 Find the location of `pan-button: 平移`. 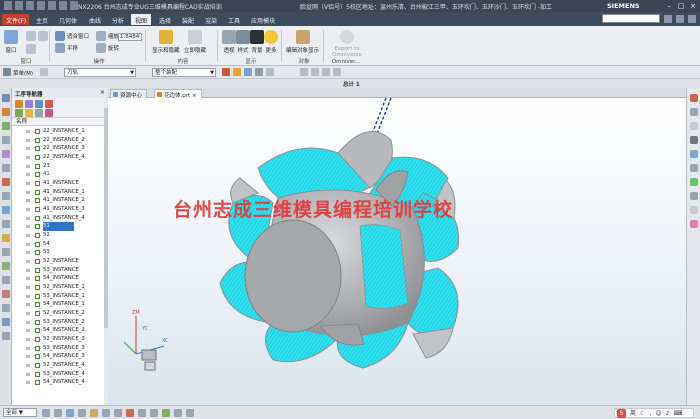

pan-button: 平移 is located at coordinates (66, 48).